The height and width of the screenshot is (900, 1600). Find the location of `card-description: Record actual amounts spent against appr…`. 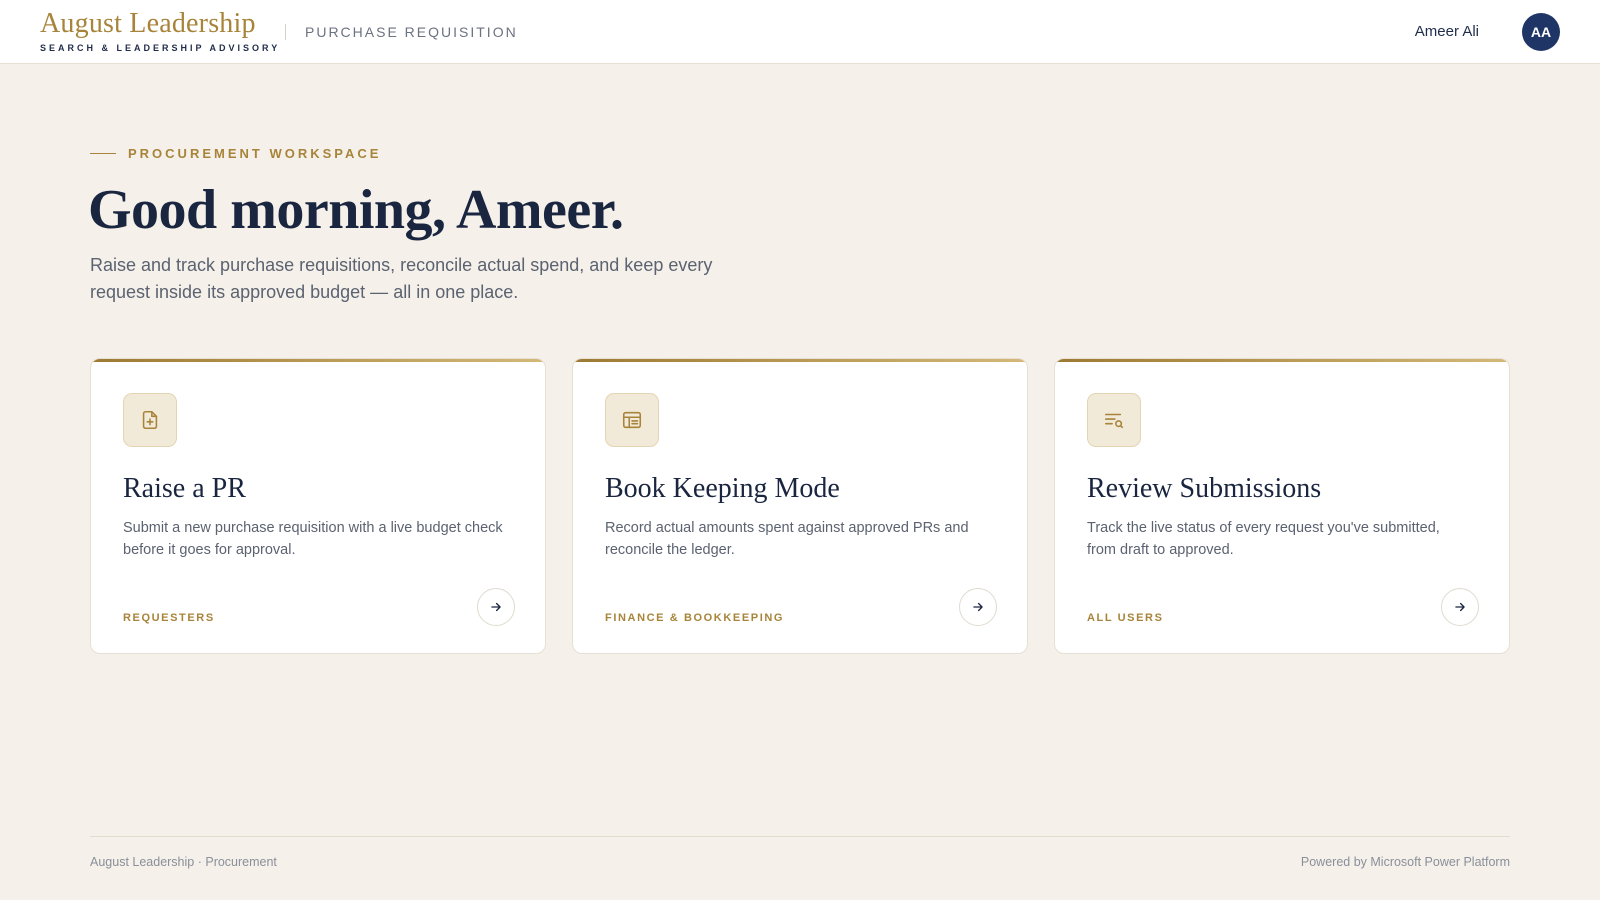

card-description: Record actual amounts spent against appr… is located at coordinates (787, 539).